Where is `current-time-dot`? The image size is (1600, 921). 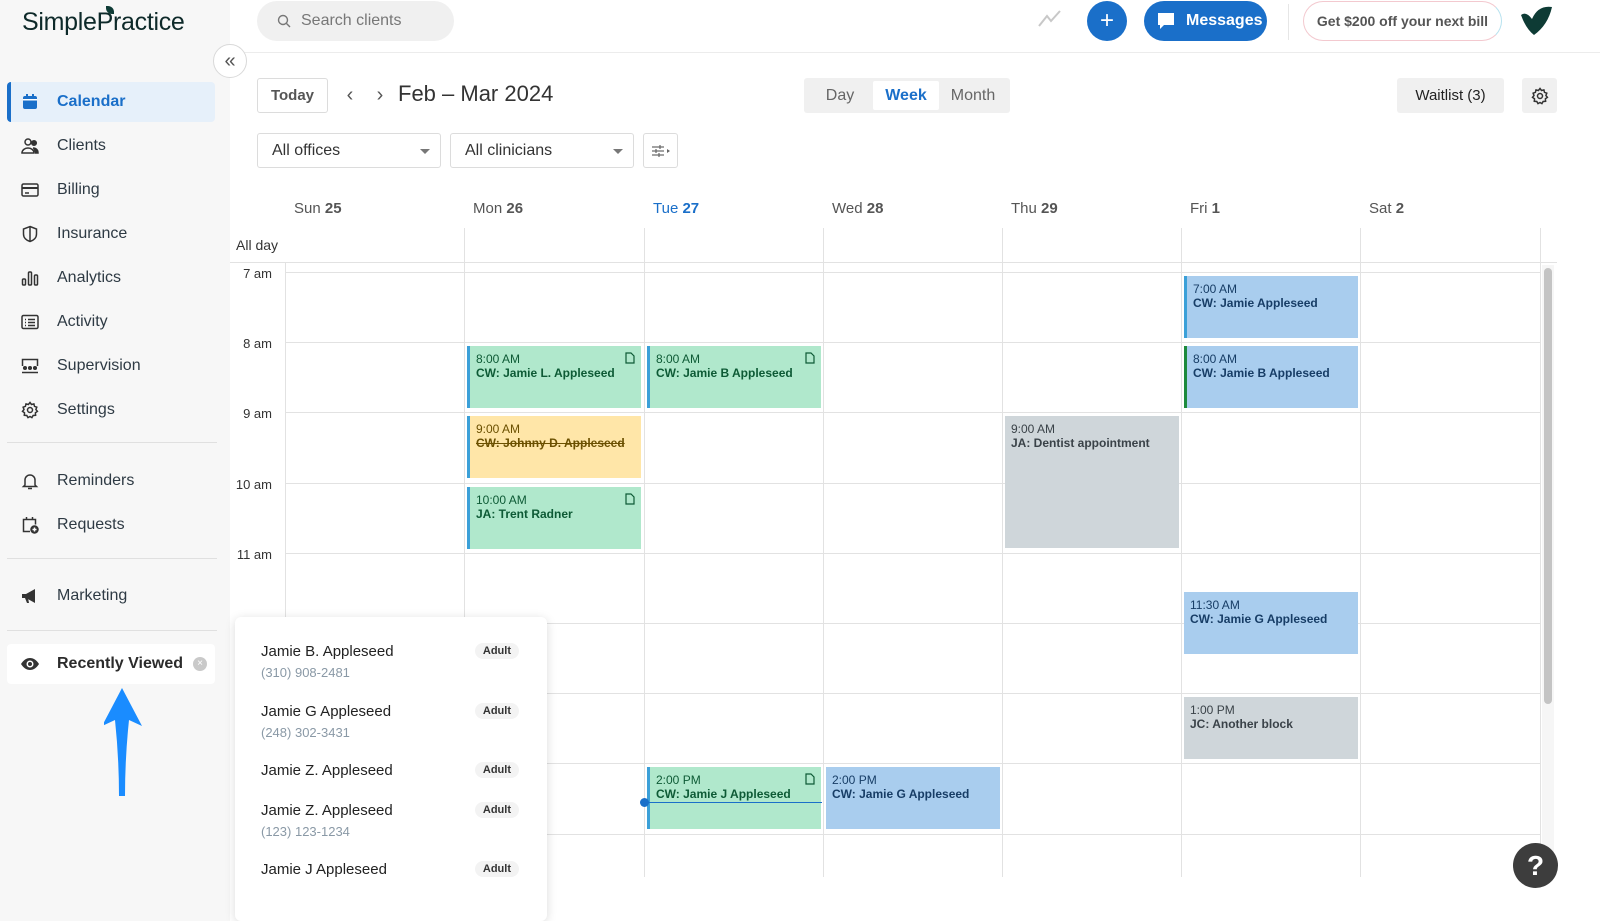 current-time-dot is located at coordinates (644, 802).